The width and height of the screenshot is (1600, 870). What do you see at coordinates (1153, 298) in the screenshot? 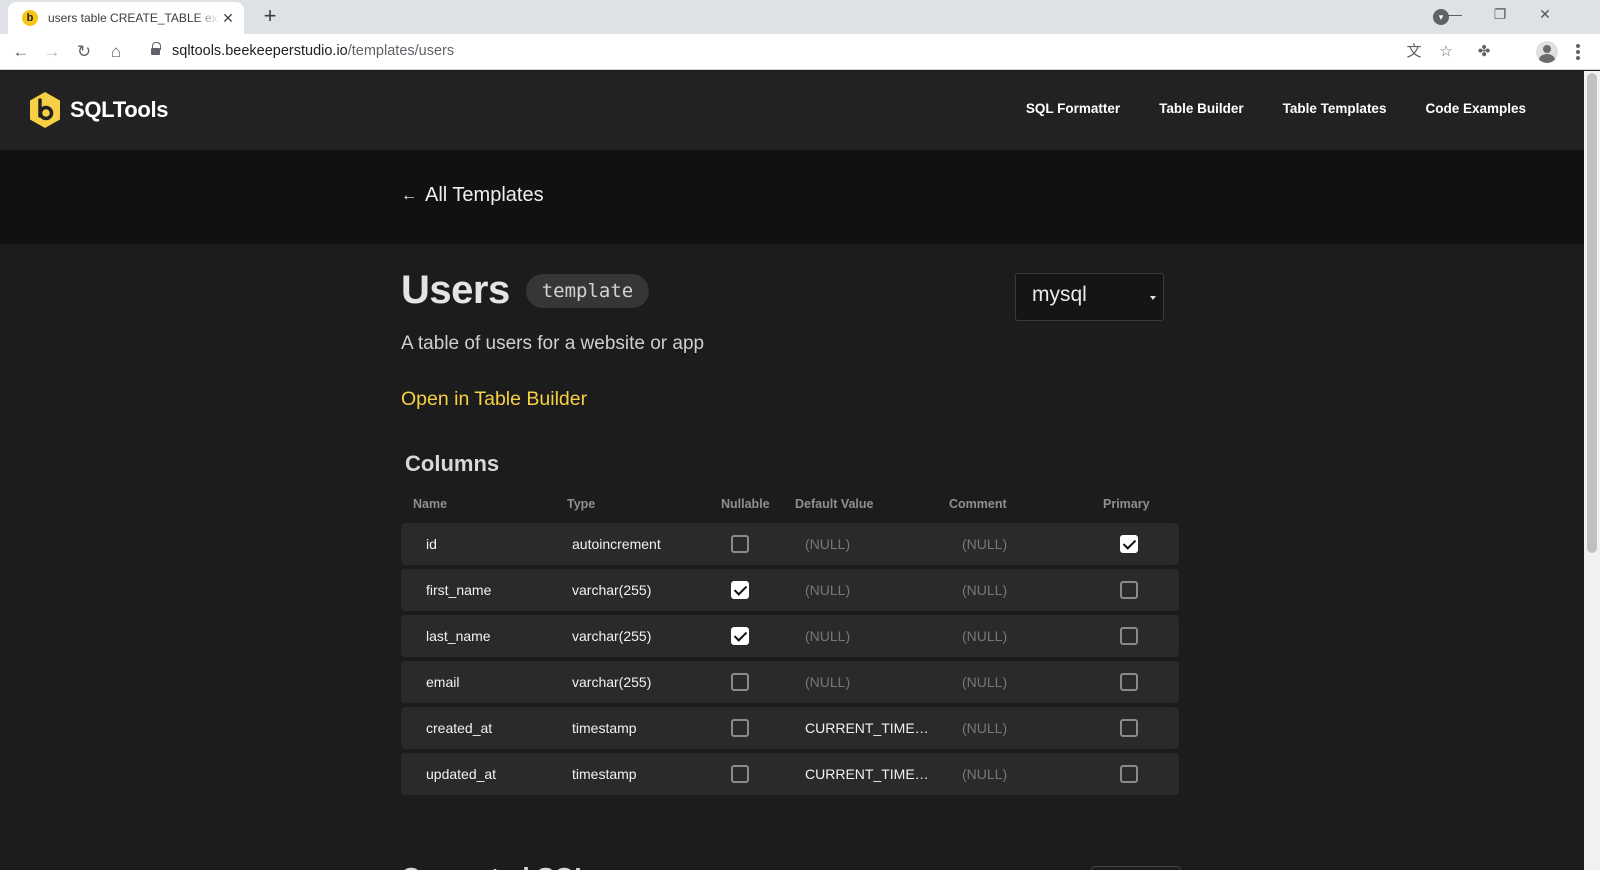
I see `caret-down-icon` at bounding box center [1153, 298].